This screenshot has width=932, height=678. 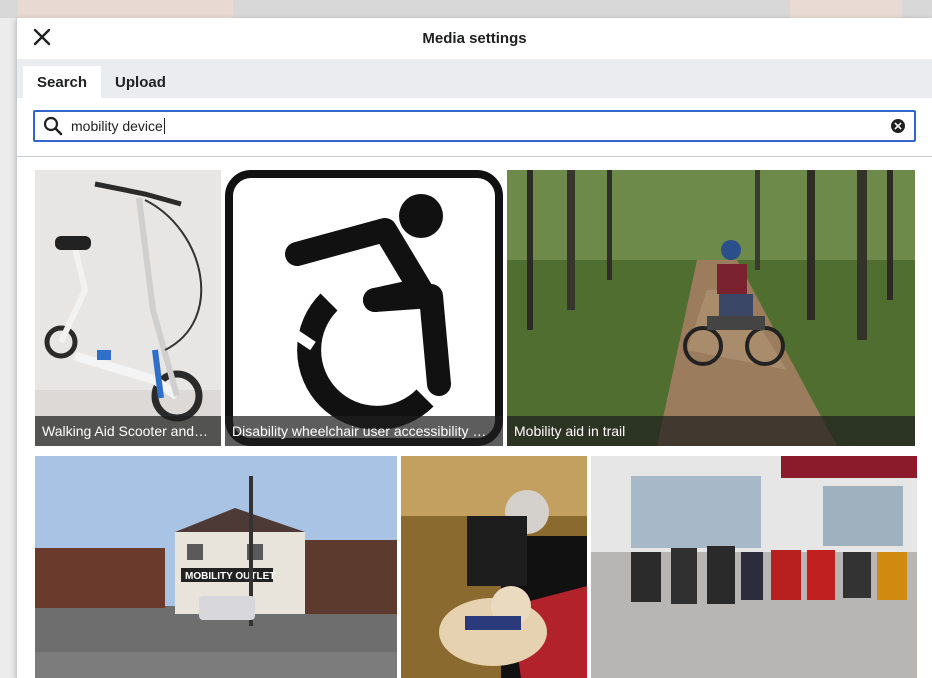 What do you see at coordinates (140, 82) in the screenshot?
I see `tab-upload: Upload` at bounding box center [140, 82].